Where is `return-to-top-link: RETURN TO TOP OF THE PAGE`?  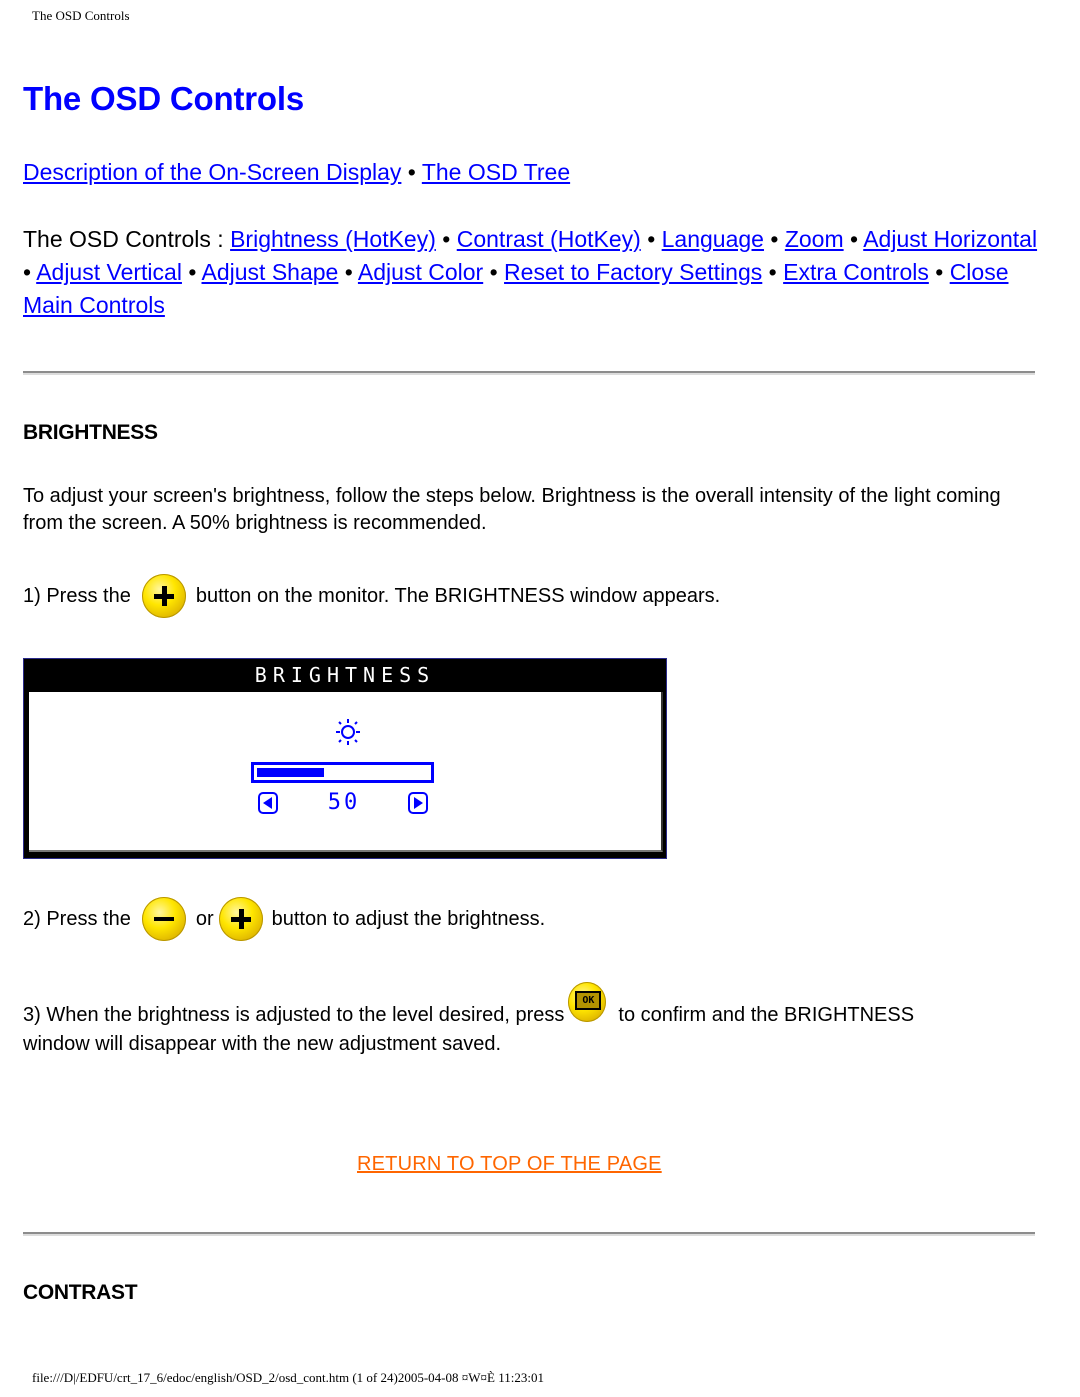 return-to-top-link: RETURN TO TOP OF THE PAGE is located at coordinates (509, 1164).